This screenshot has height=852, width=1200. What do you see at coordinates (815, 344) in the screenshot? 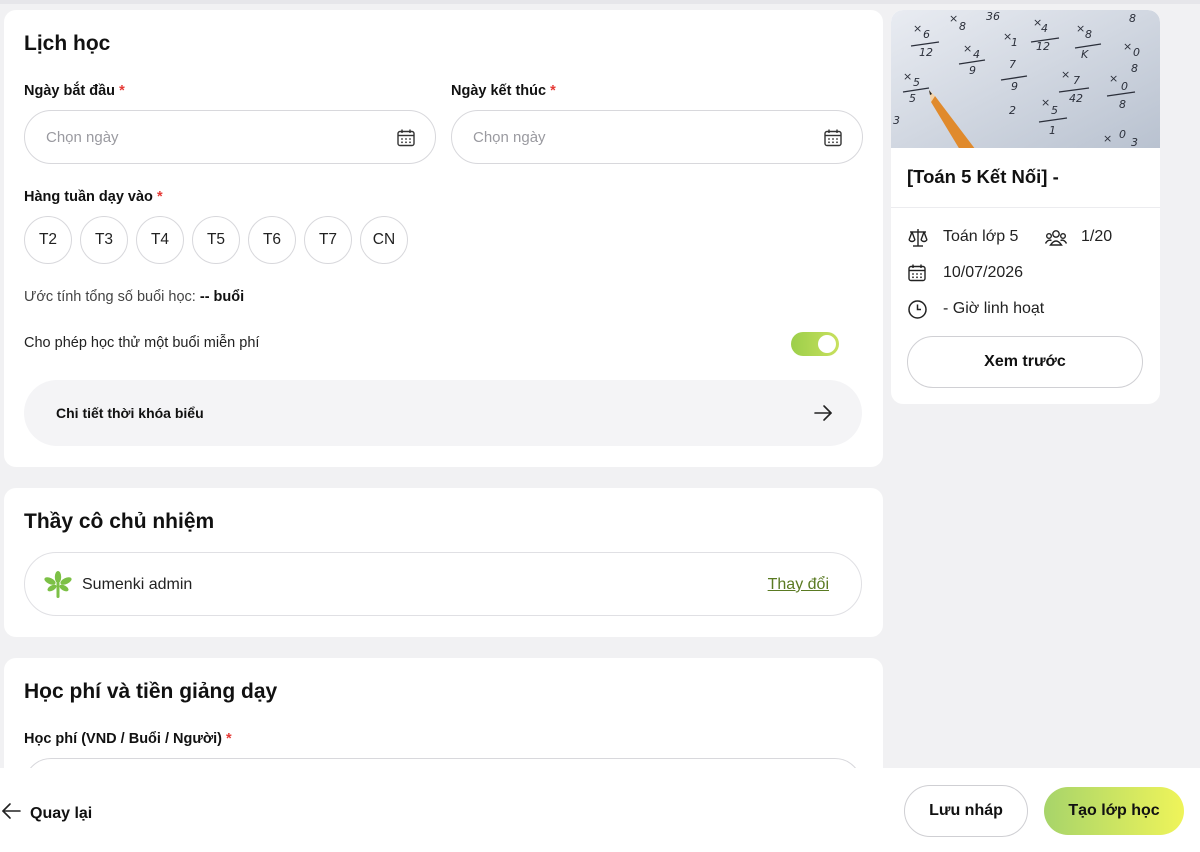
I see `free-trial-toggle` at bounding box center [815, 344].